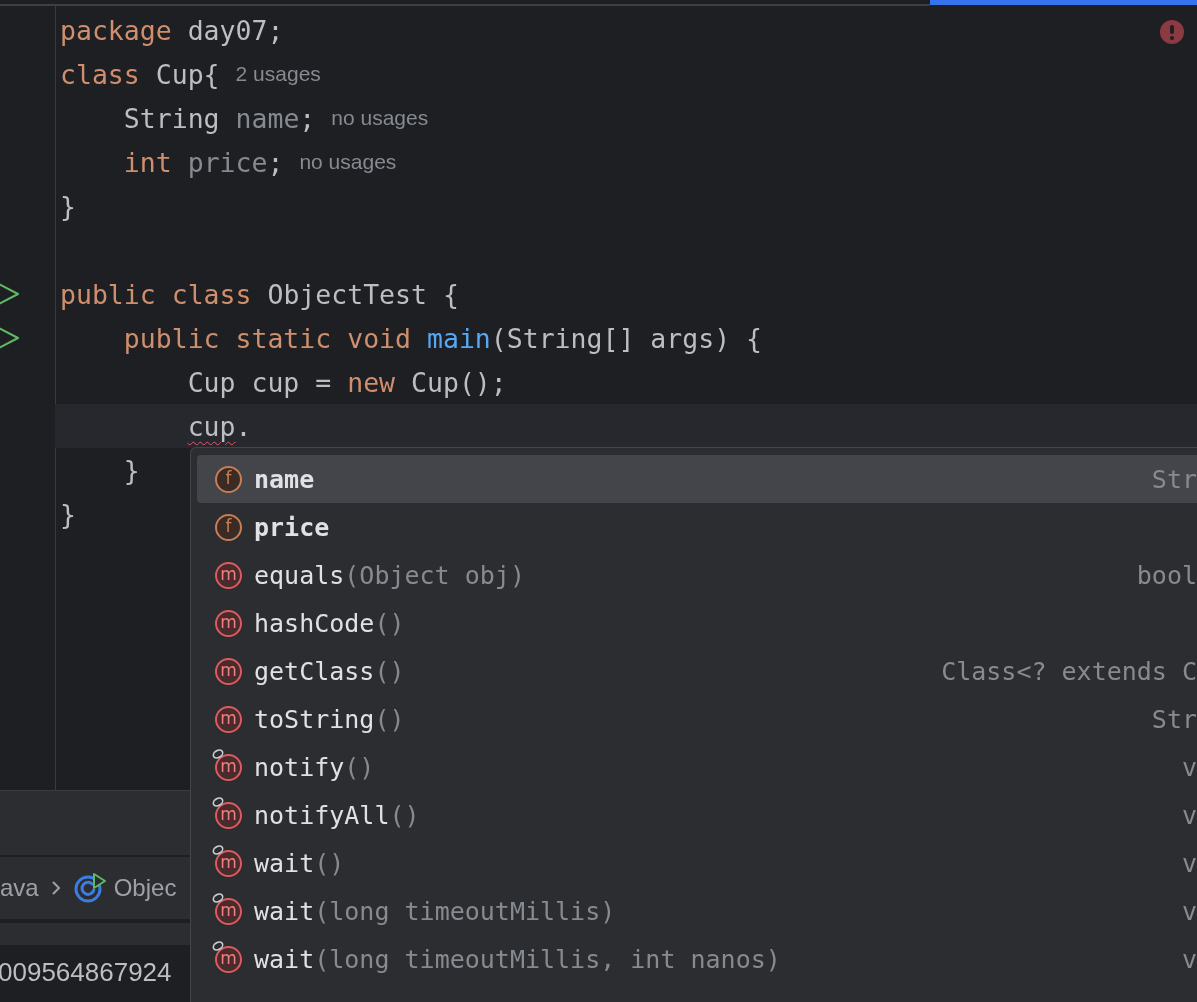 Image resolution: width=1197 pixels, height=1002 pixels. Describe the element at coordinates (172, 30) in the screenshot. I see `code-line: package day07;` at that location.